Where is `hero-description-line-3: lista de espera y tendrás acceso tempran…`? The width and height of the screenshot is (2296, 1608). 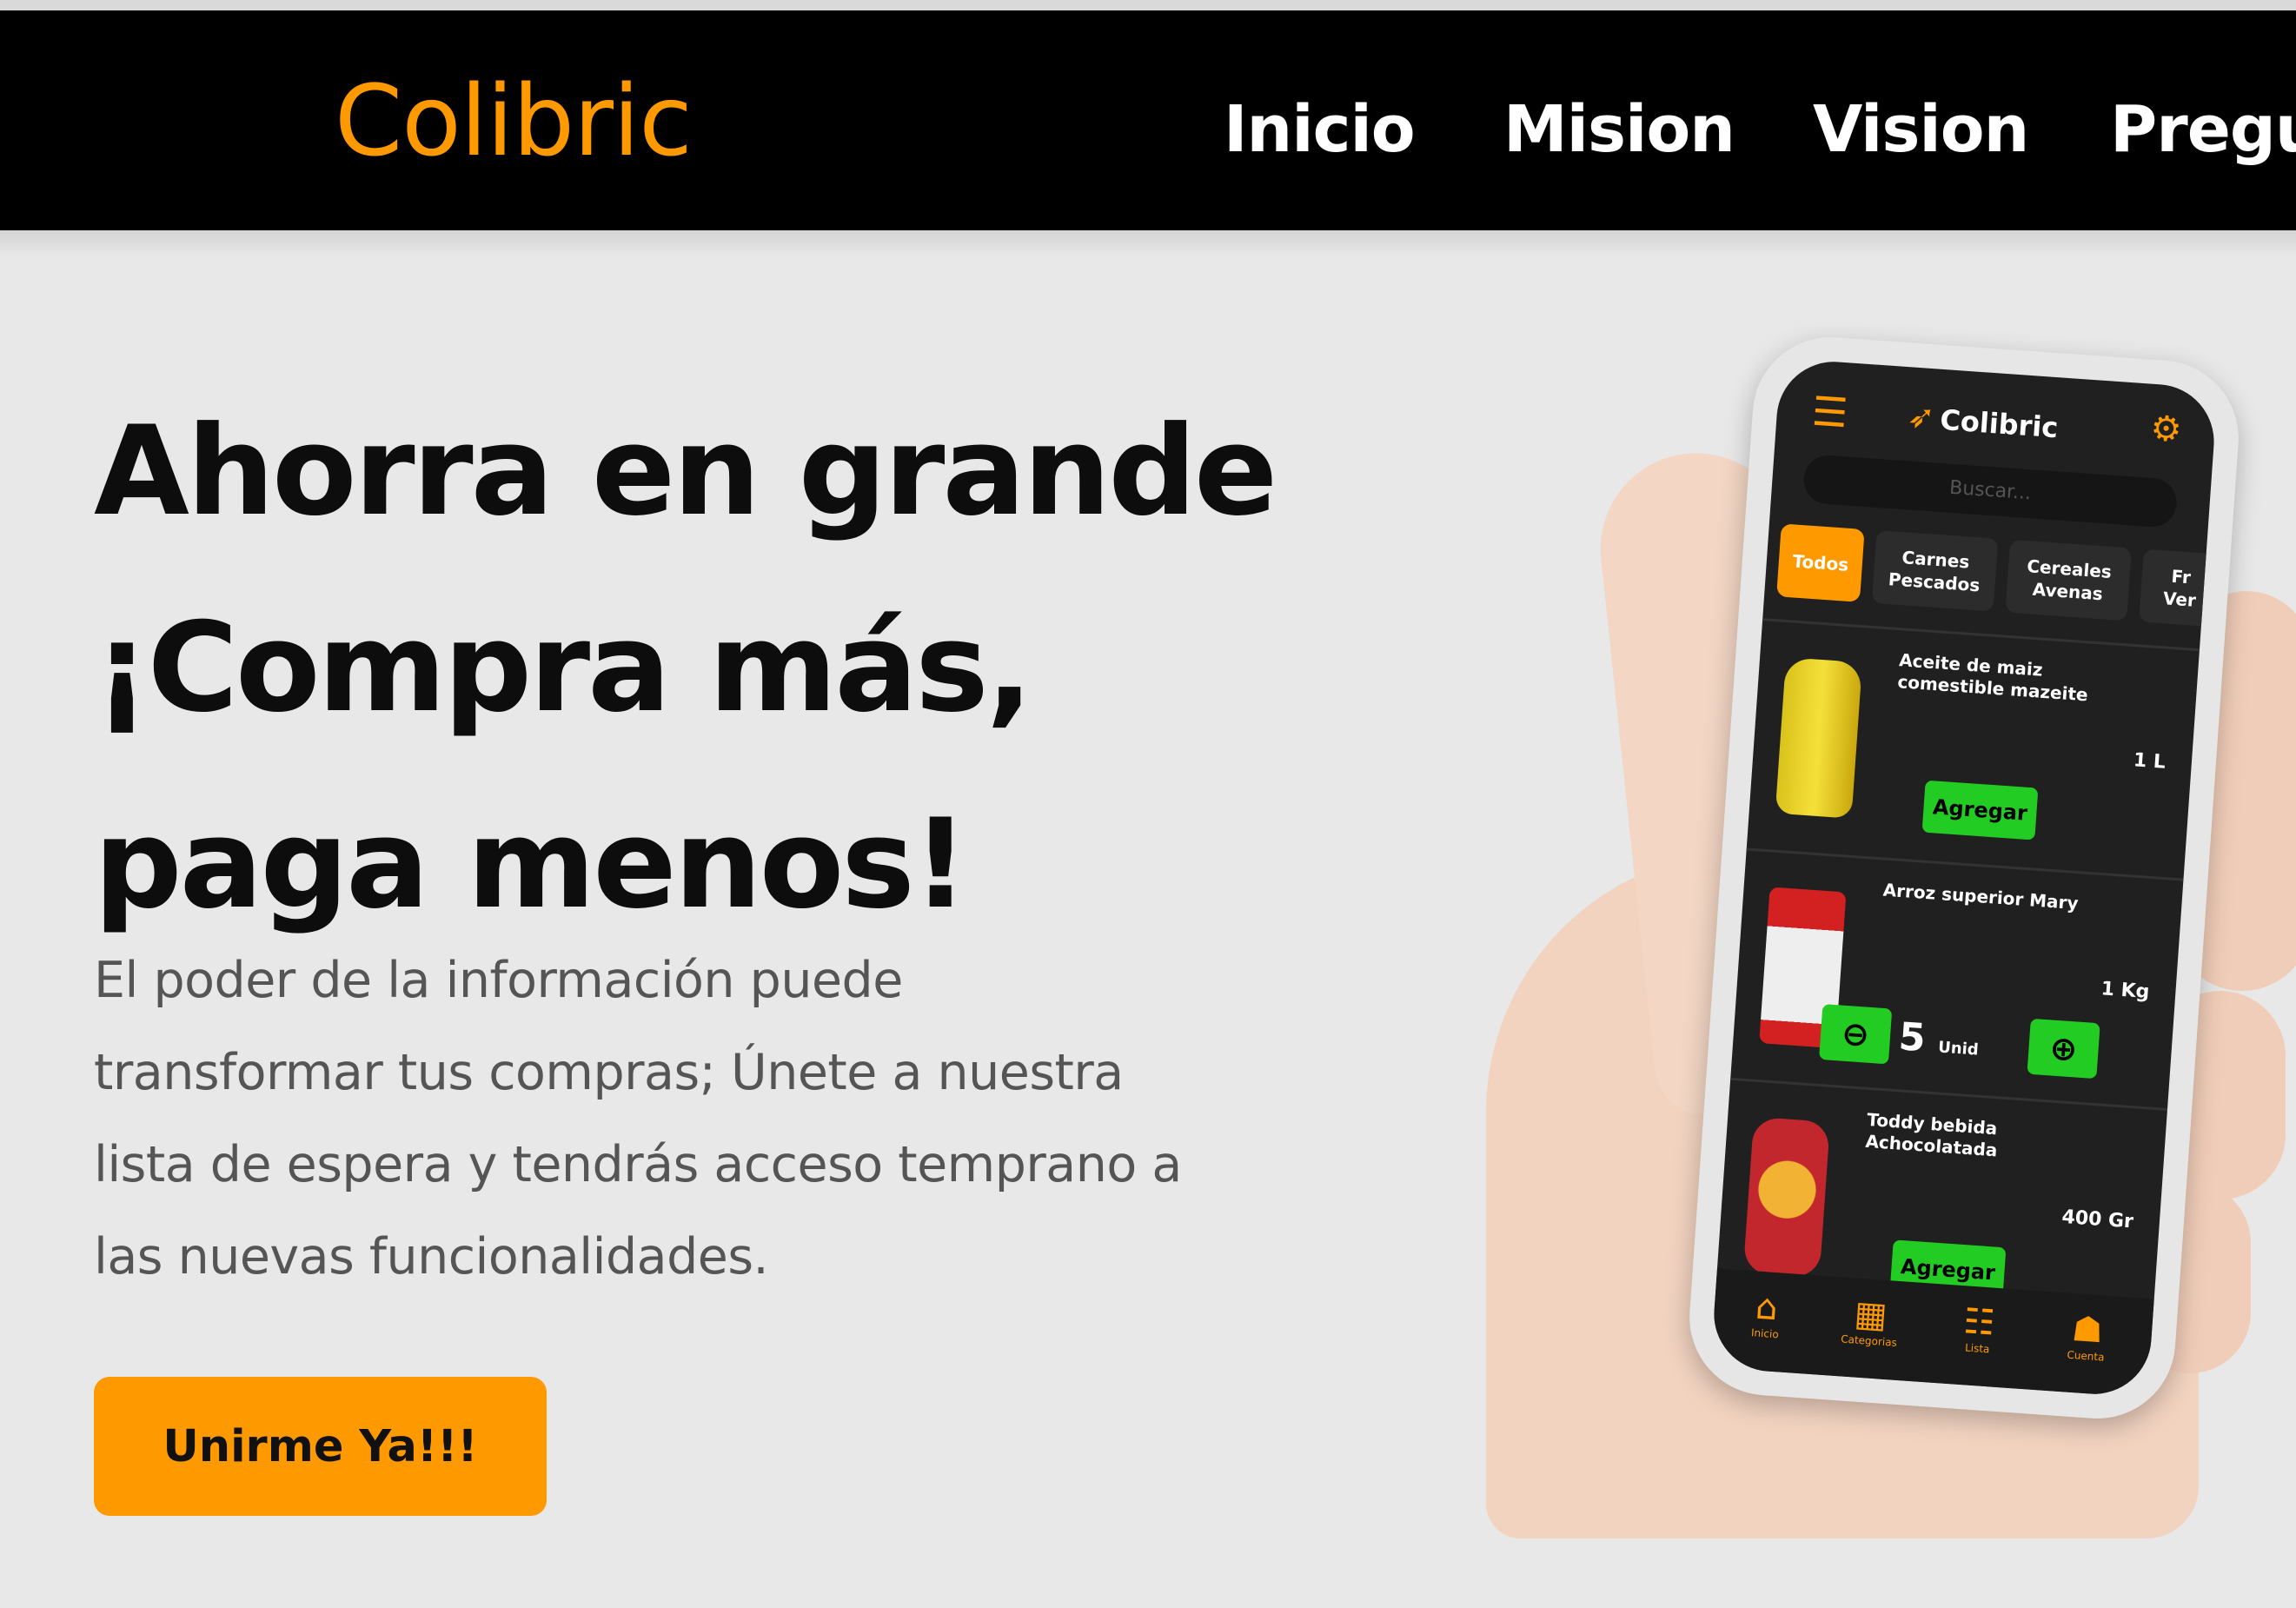
hero-description-line-3: lista de espera y tendrás acceso tempran… is located at coordinates (638, 1164).